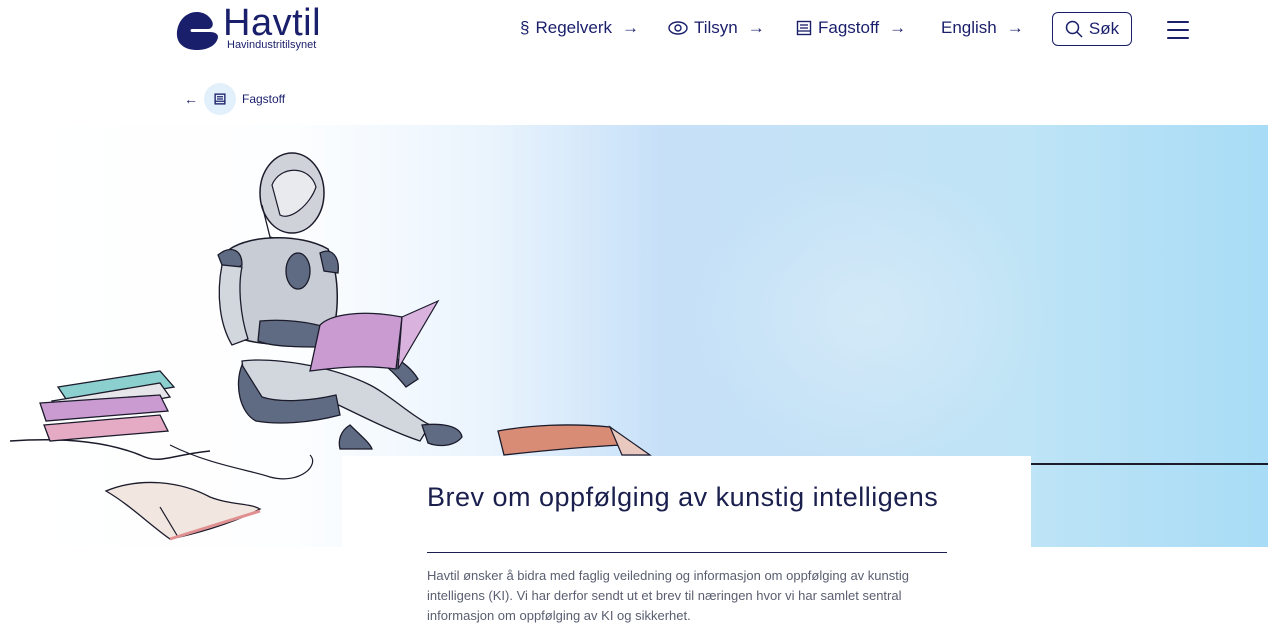 This screenshot has height=626, width=1268. I want to click on logo-subtitle: Havindustritilsynet, so click(272, 45).